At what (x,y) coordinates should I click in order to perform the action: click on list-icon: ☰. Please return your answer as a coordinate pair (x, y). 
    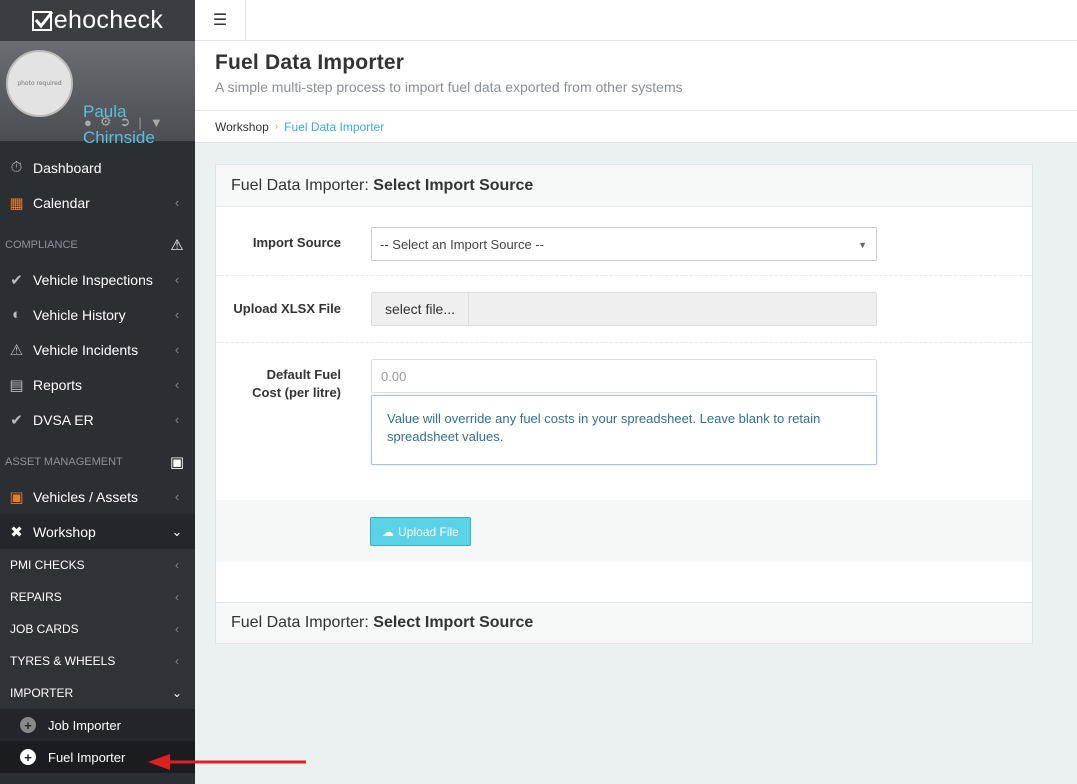
    Looking at the image, I should click on (220, 20).